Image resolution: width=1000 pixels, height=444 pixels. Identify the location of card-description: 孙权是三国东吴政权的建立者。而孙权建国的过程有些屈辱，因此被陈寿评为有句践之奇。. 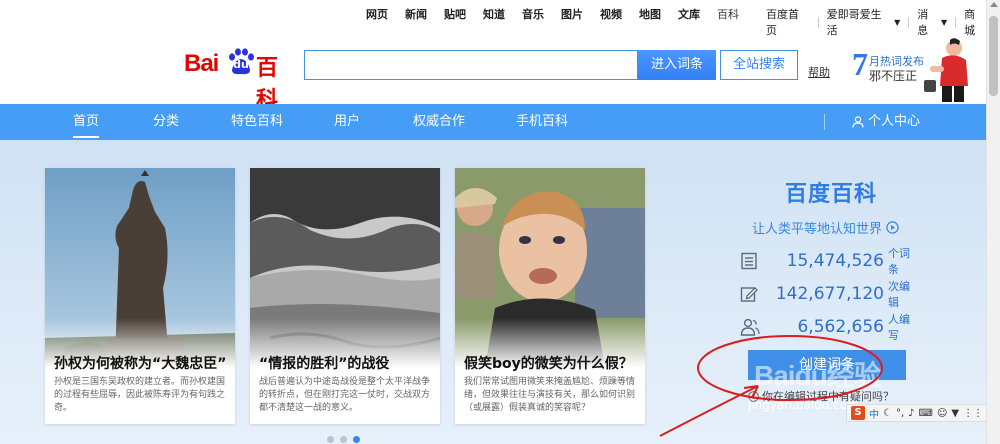
(140, 395).